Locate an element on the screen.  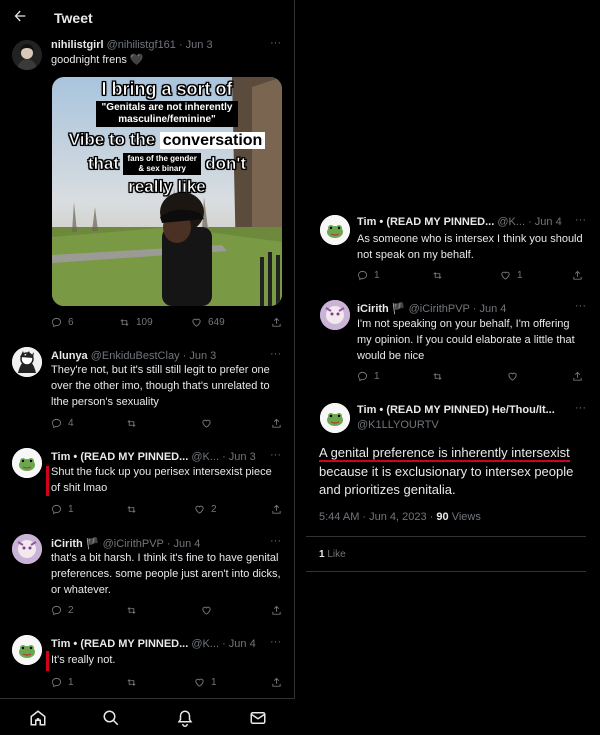
meme-caption-line4a: that is located at coordinates (103, 164).